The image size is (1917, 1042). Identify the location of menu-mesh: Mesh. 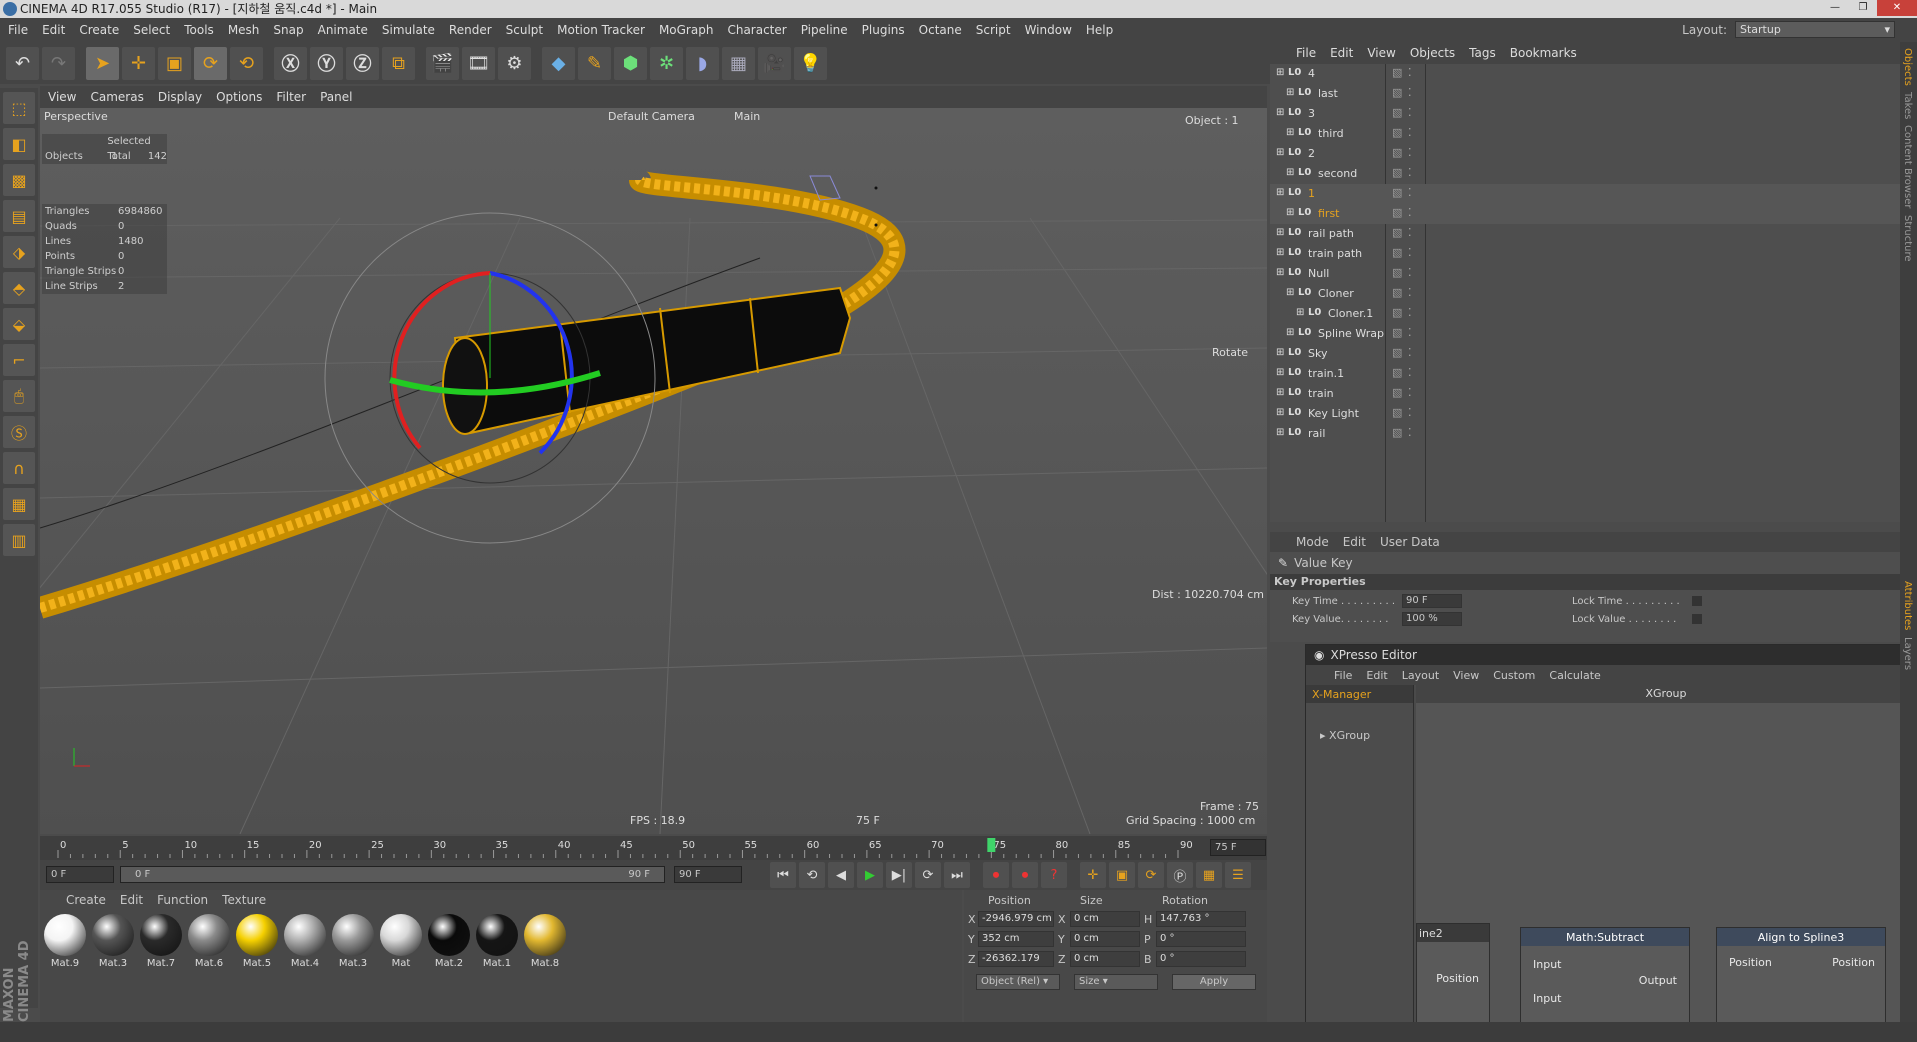
(244, 30).